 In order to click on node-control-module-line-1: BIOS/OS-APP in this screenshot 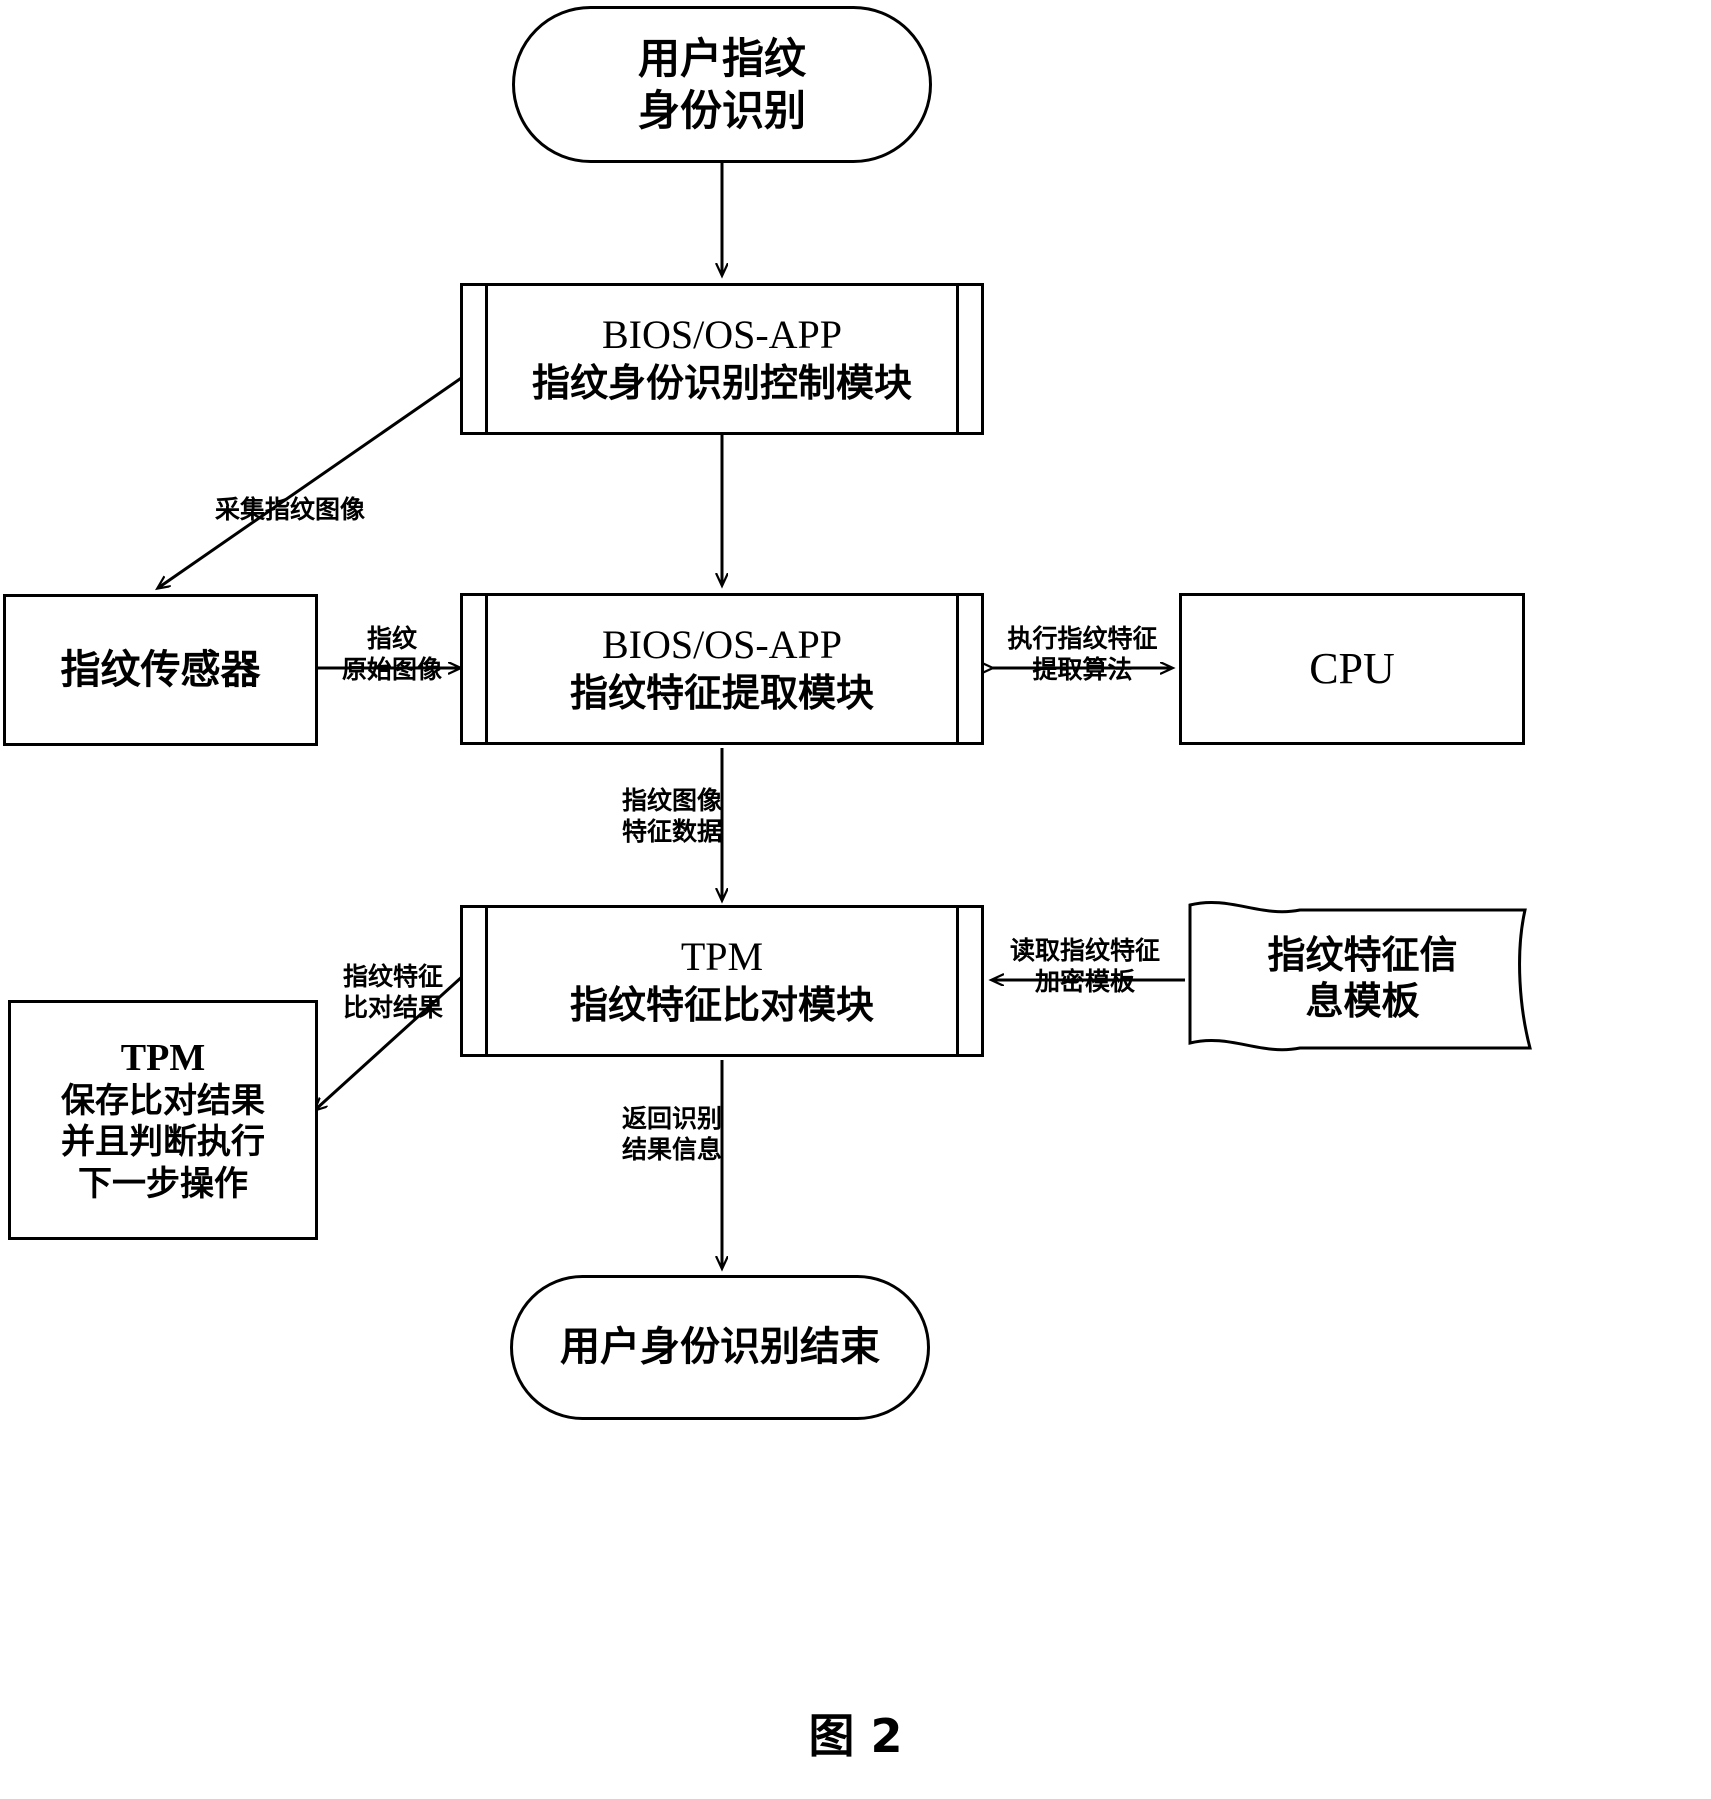, I will do `click(722, 335)`.